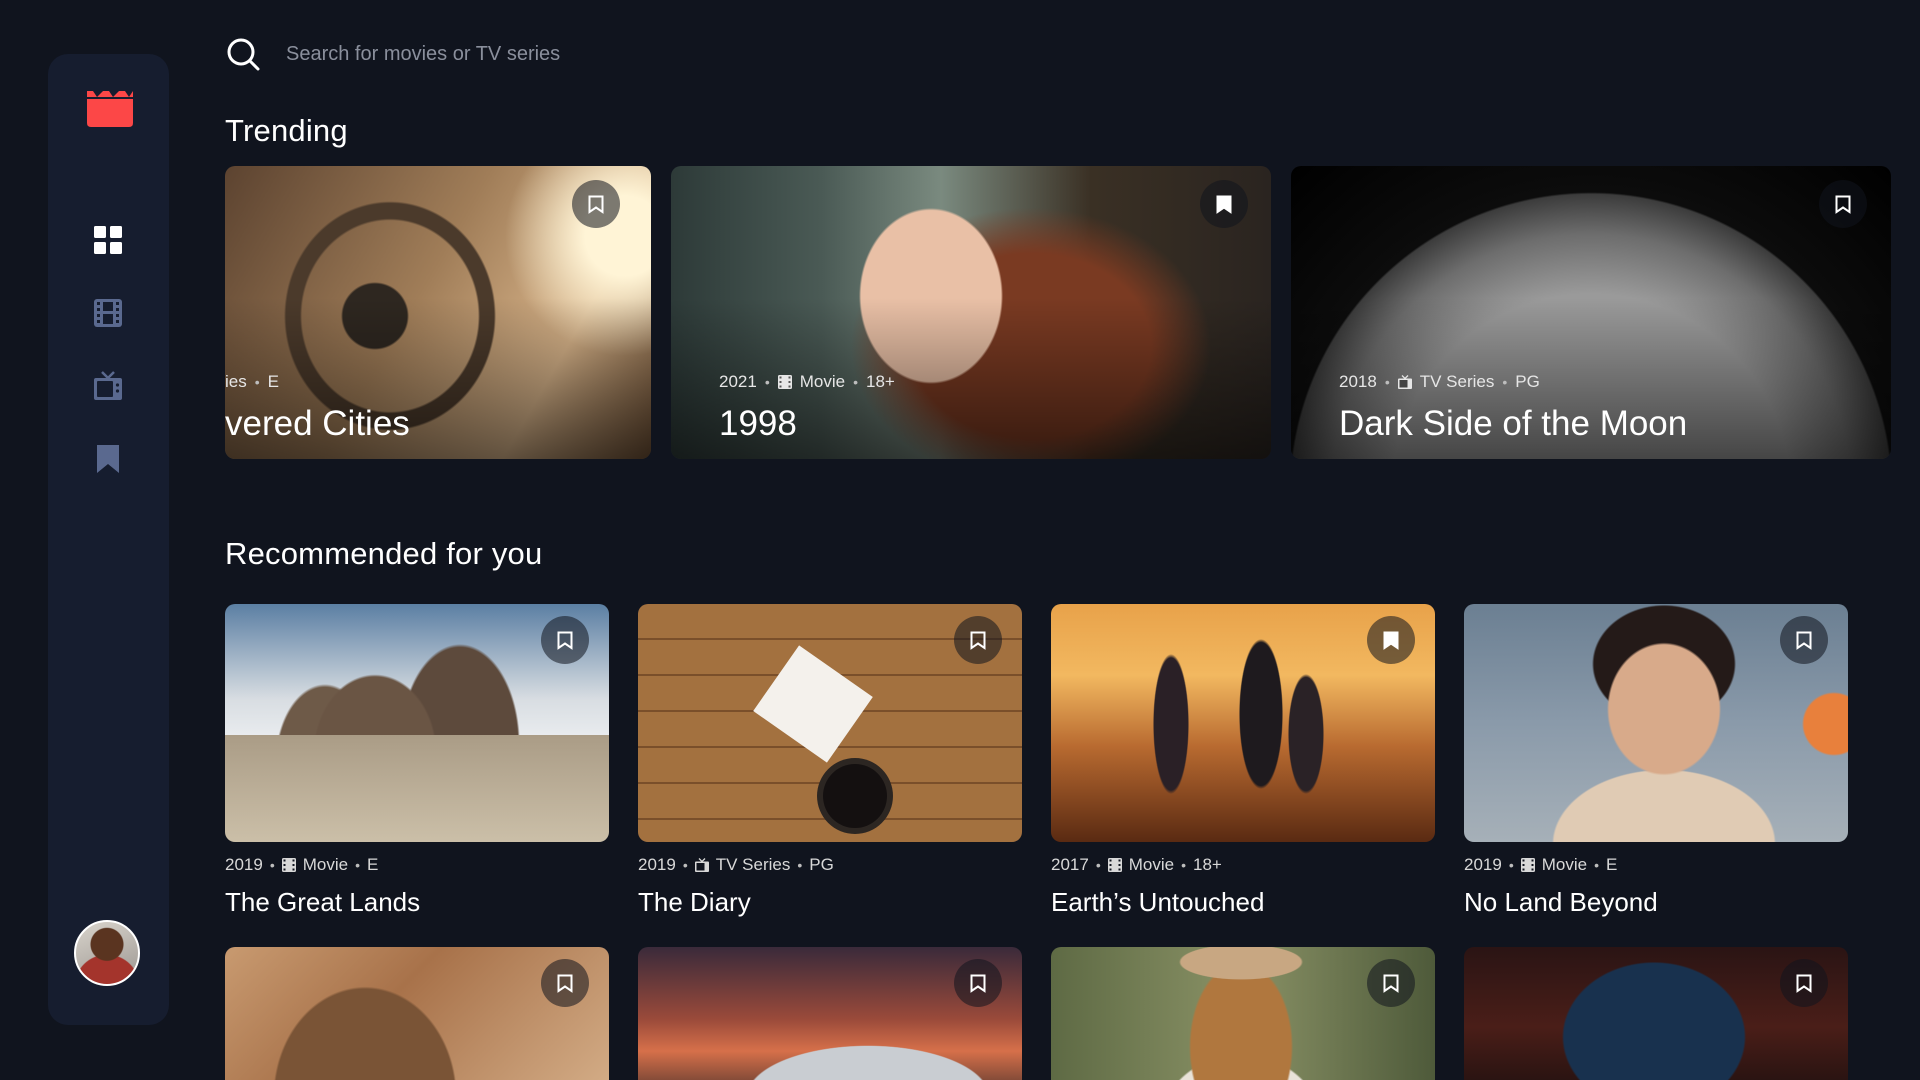  Describe the element at coordinates (252, 382) in the screenshot. I see `card-meta: ies • E` at that location.